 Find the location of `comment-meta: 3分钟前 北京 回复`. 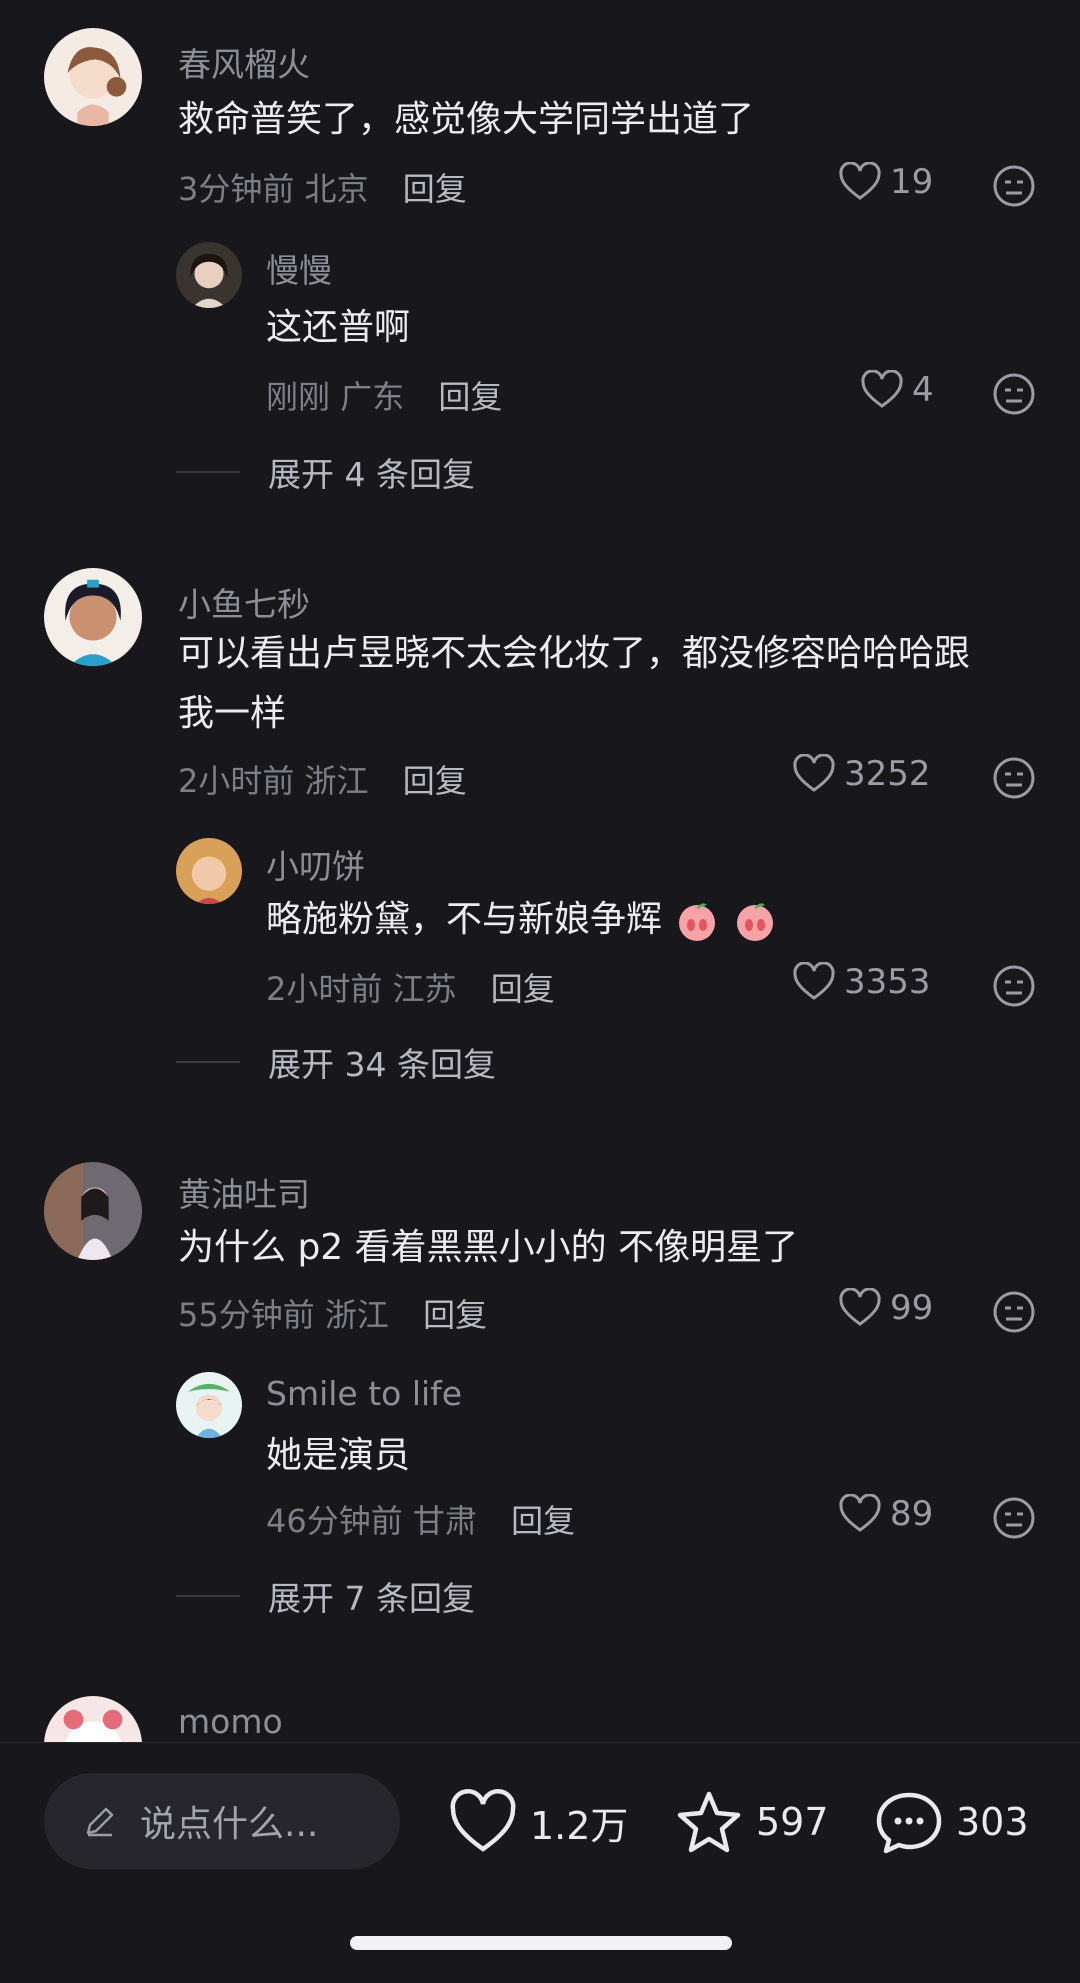

comment-meta: 3分钟前 北京 回复 is located at coordinates (322, 187).